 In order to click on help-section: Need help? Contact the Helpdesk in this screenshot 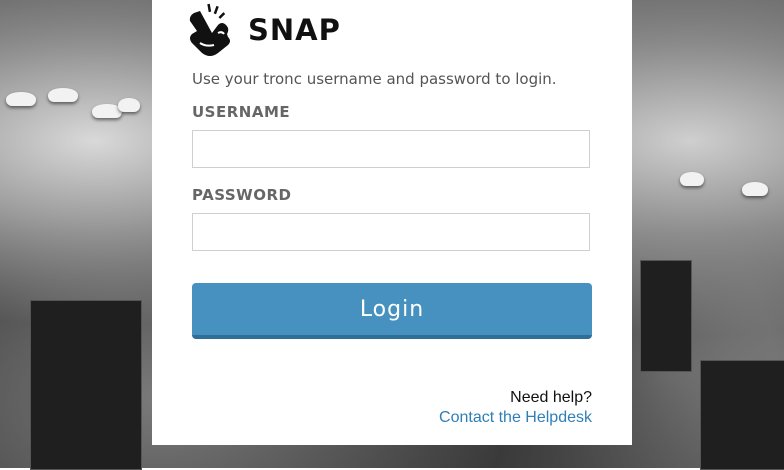, I will do `click(515, 408)`.